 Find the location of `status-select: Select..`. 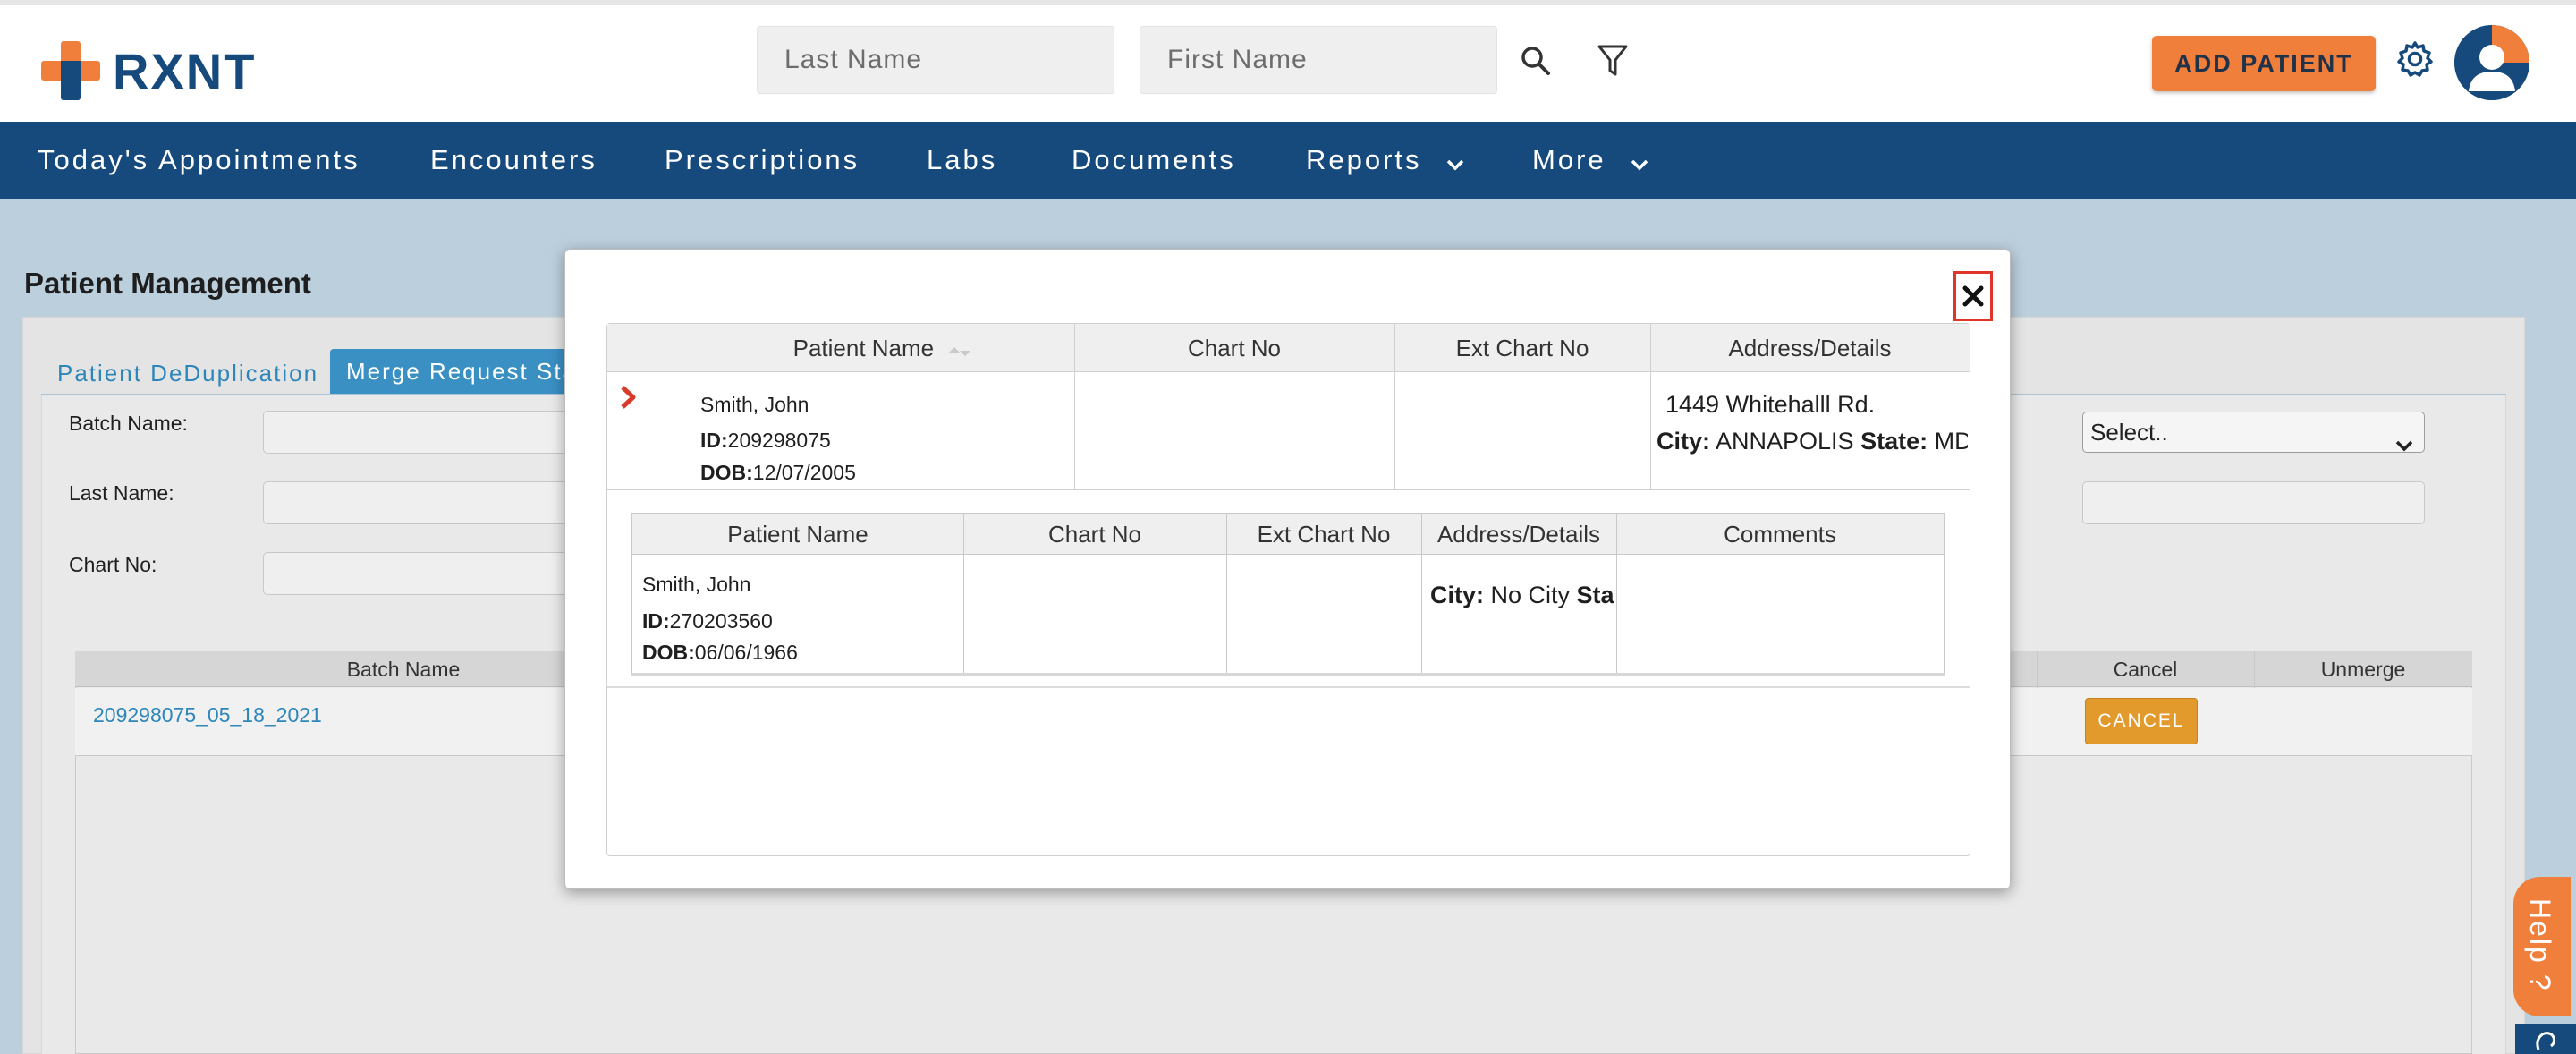

status-select: Select.. is located at coordinates (2253, 432).